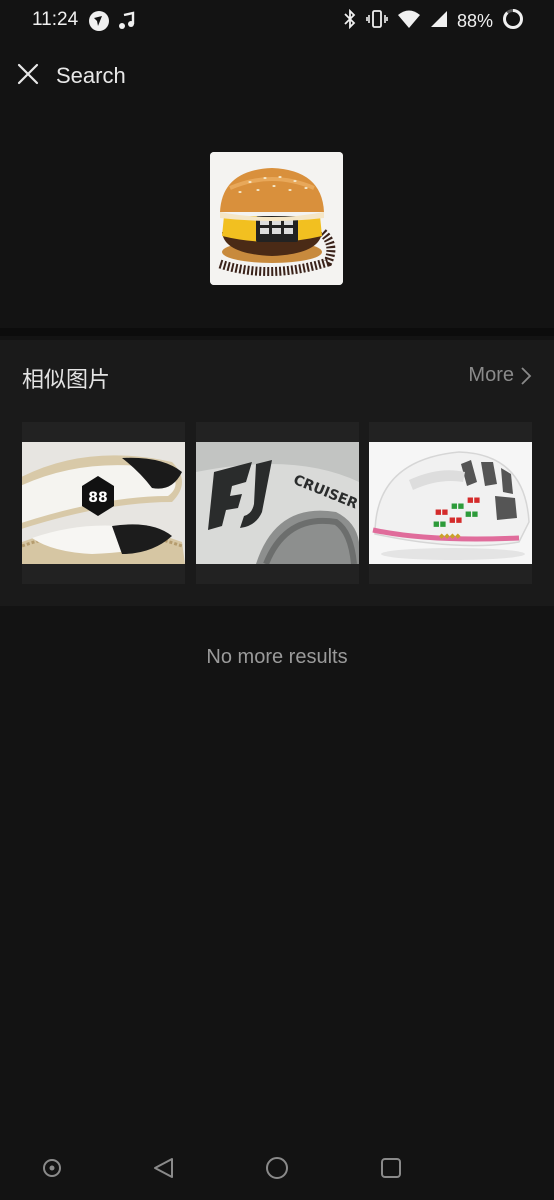 This screenshot has width=554, height=1200. I want to click on back-icon, so click(163, 1168).